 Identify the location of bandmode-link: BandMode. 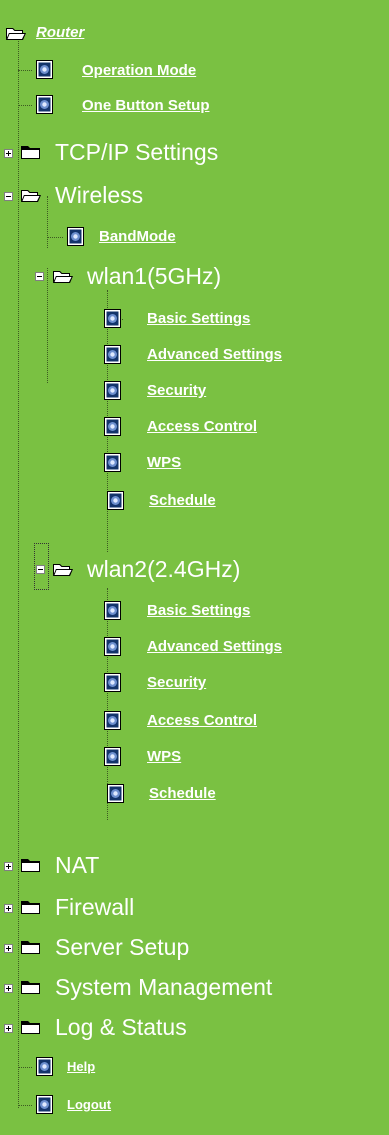
(137, 236).